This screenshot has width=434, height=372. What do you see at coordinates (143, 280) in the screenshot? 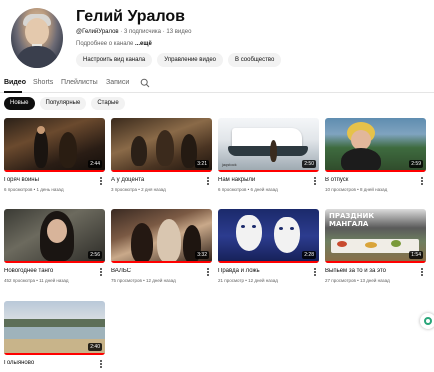
I see `video-meta: 75 просмотров • 12 дней назад` at bounding box center [143, 280].